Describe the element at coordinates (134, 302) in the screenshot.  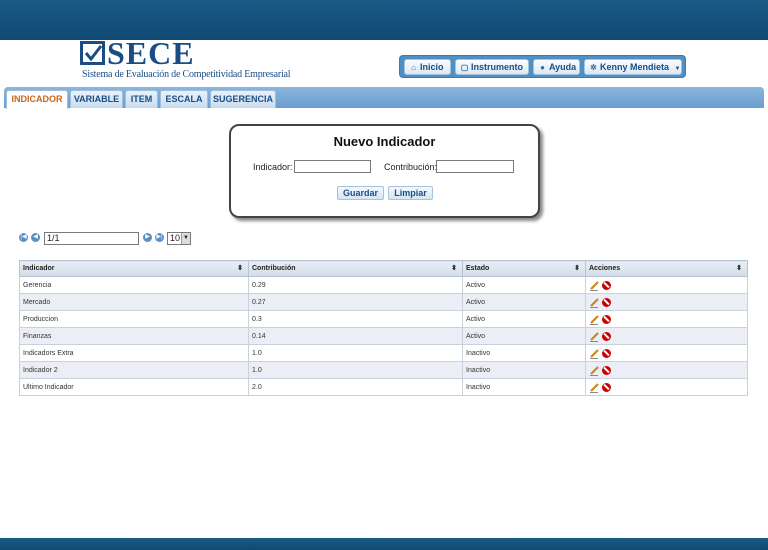
I see `cell-indicador: Mercado` at that location.